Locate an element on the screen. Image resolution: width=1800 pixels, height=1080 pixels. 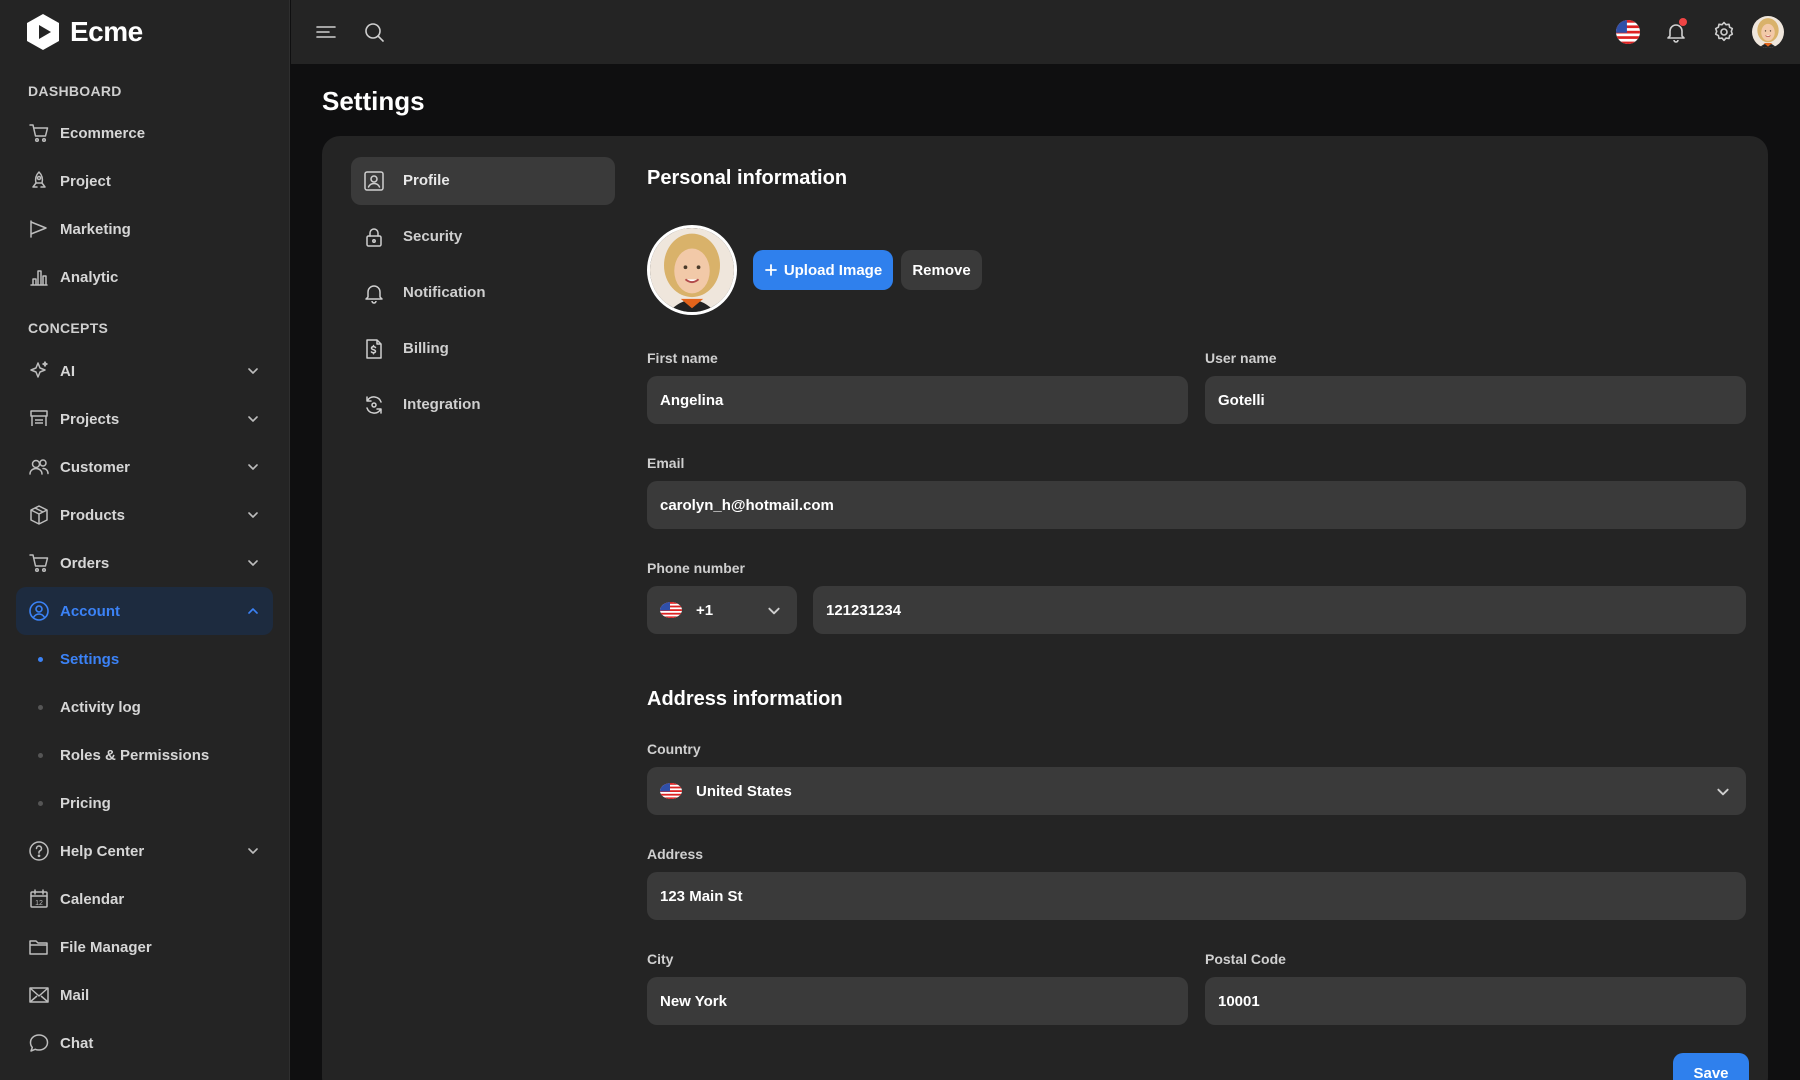
folder-icon is located at coordinates (38, 947).